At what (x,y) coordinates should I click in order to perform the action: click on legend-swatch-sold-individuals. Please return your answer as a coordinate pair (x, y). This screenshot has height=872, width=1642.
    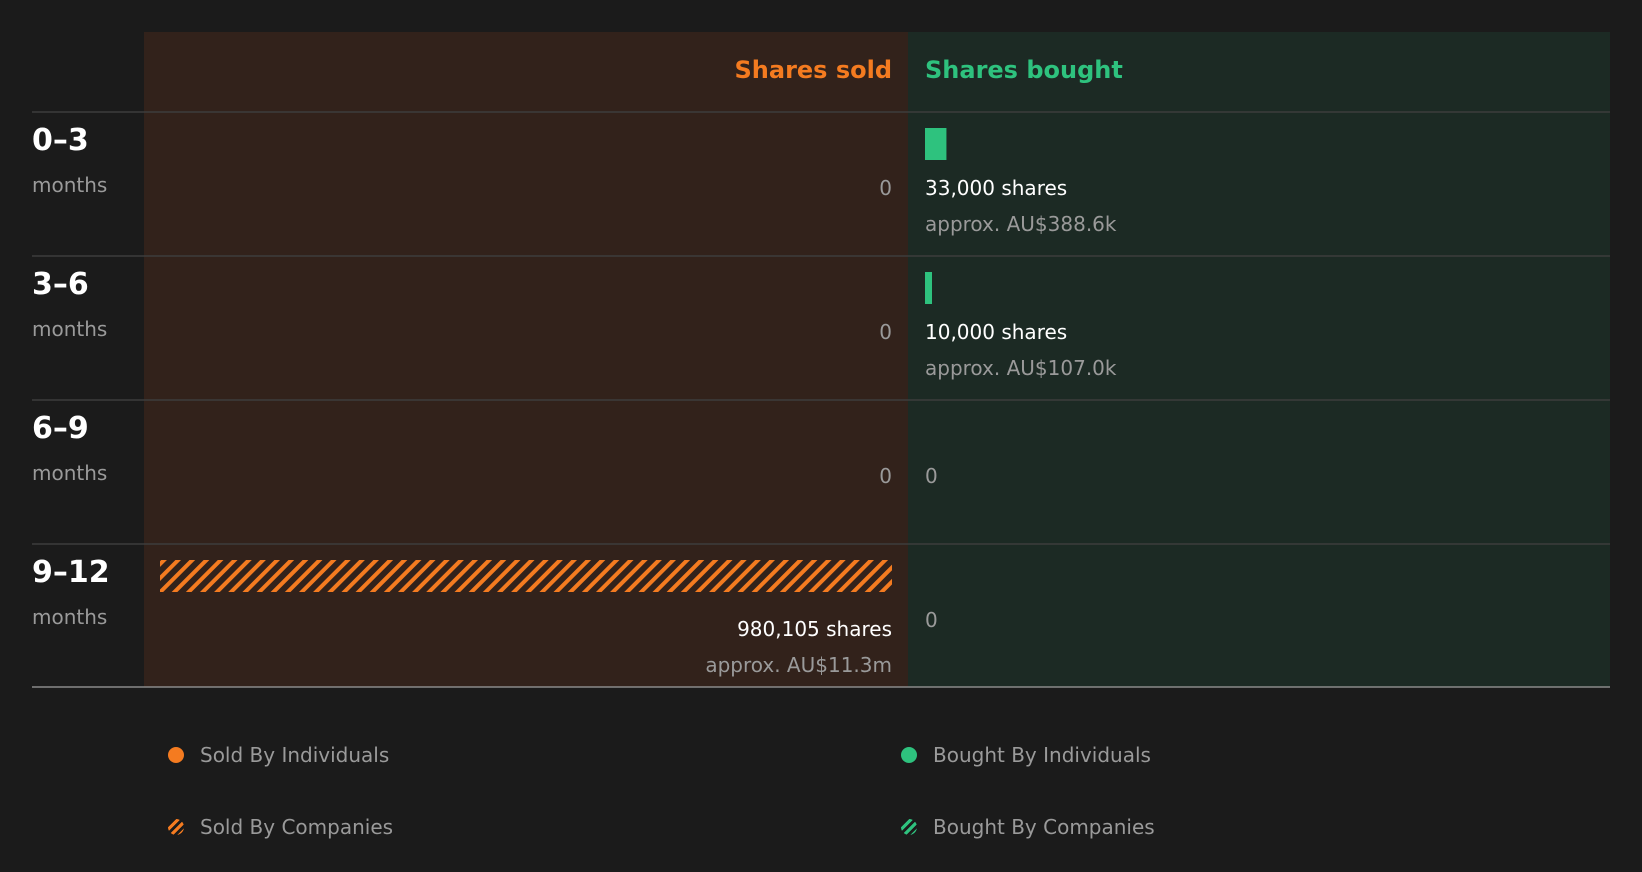
    Looking at the image, I should click on (176, 755).